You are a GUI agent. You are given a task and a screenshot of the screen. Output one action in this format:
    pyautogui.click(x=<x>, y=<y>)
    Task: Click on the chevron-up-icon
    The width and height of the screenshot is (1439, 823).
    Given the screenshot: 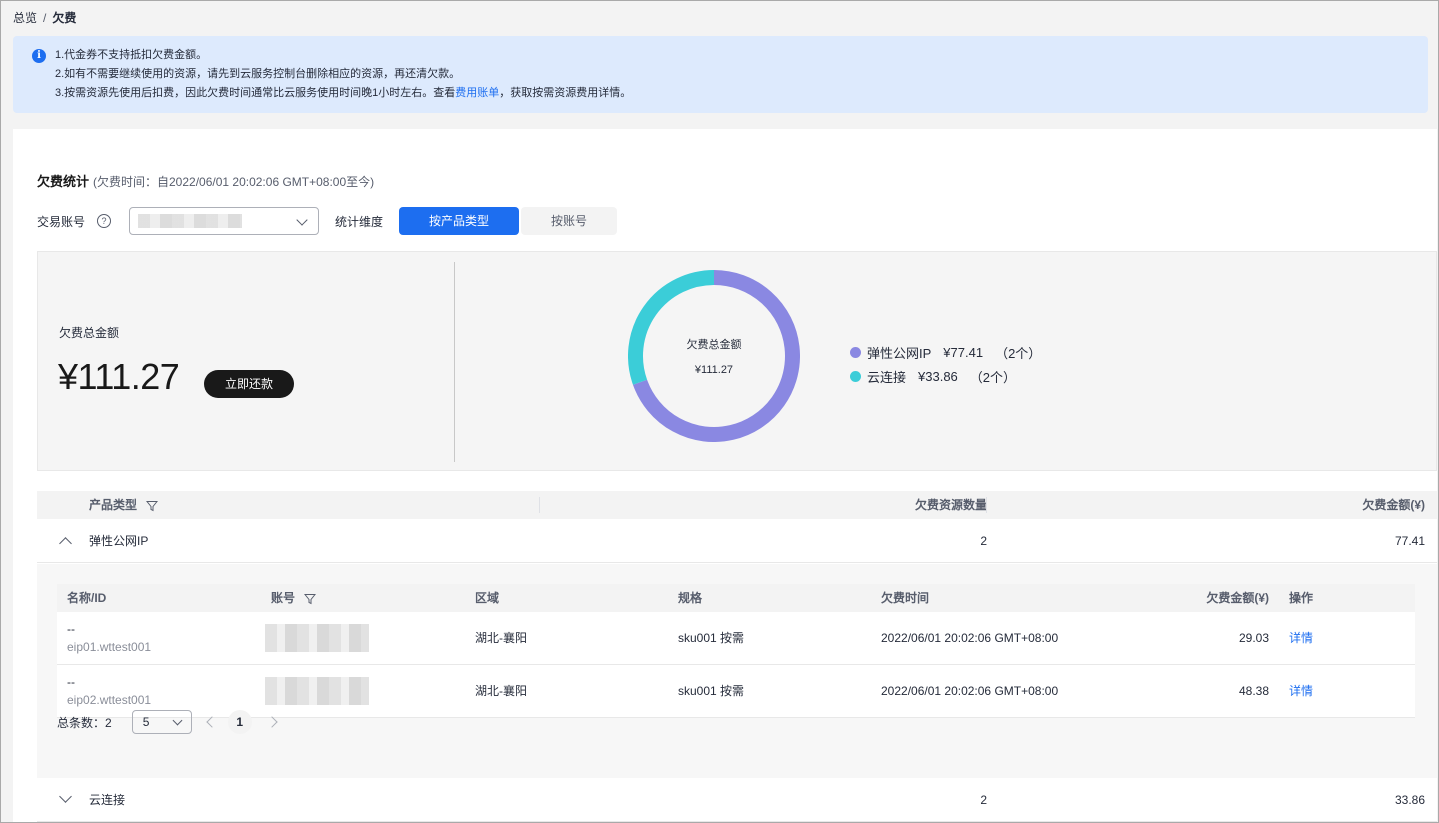 What is the action you would take?
    pyautogui.click(x=65, y=543)
    